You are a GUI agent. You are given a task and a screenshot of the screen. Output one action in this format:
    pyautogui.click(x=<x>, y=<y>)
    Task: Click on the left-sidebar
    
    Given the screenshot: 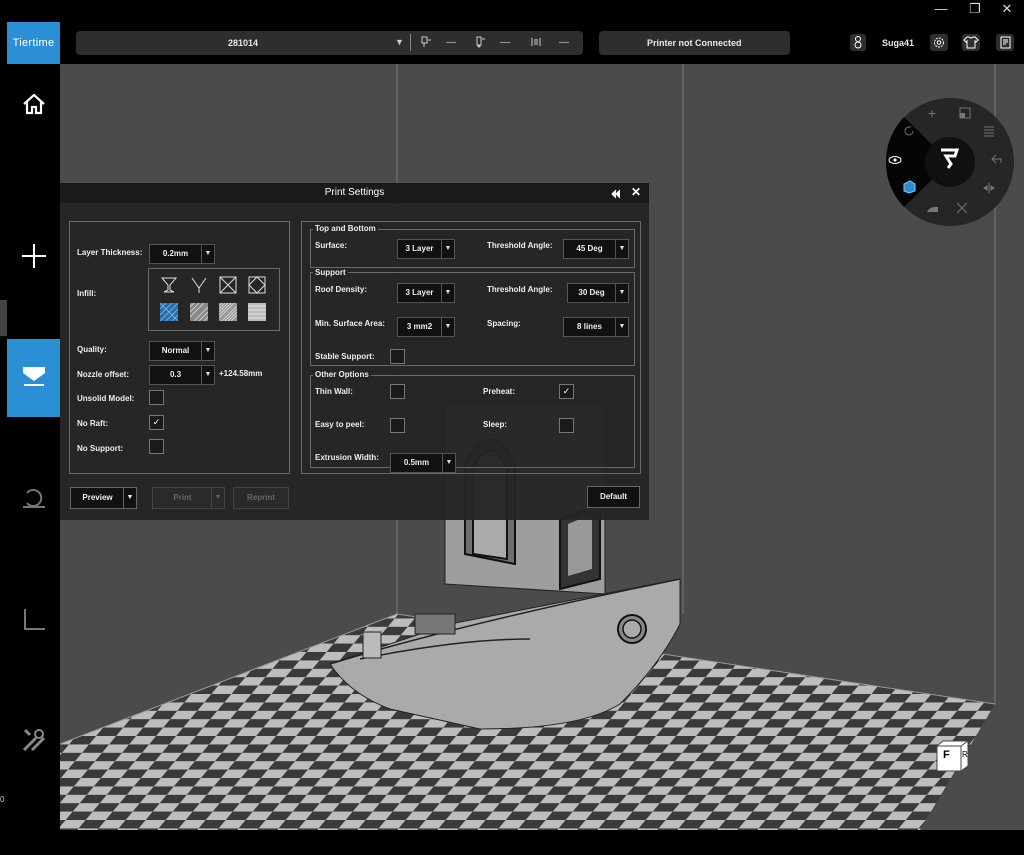 What is the action you would take?
    pyautogui.click(x=33, y=449)
    